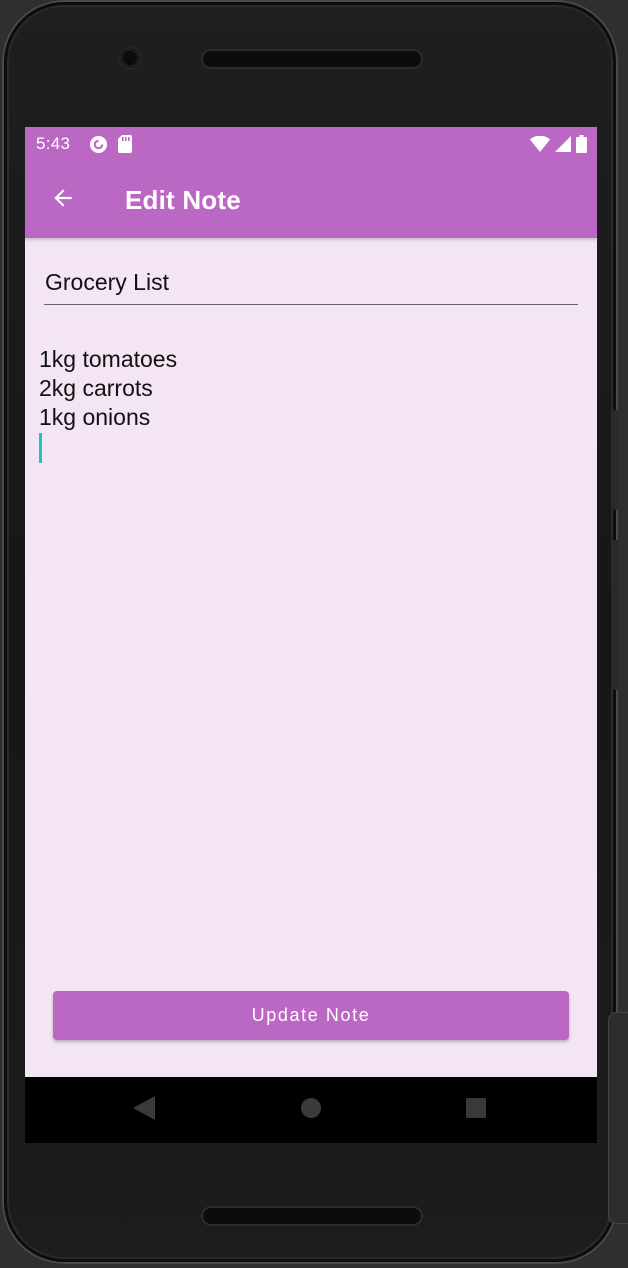  I want to click on page-title: Edit Note, so click(183, 200).